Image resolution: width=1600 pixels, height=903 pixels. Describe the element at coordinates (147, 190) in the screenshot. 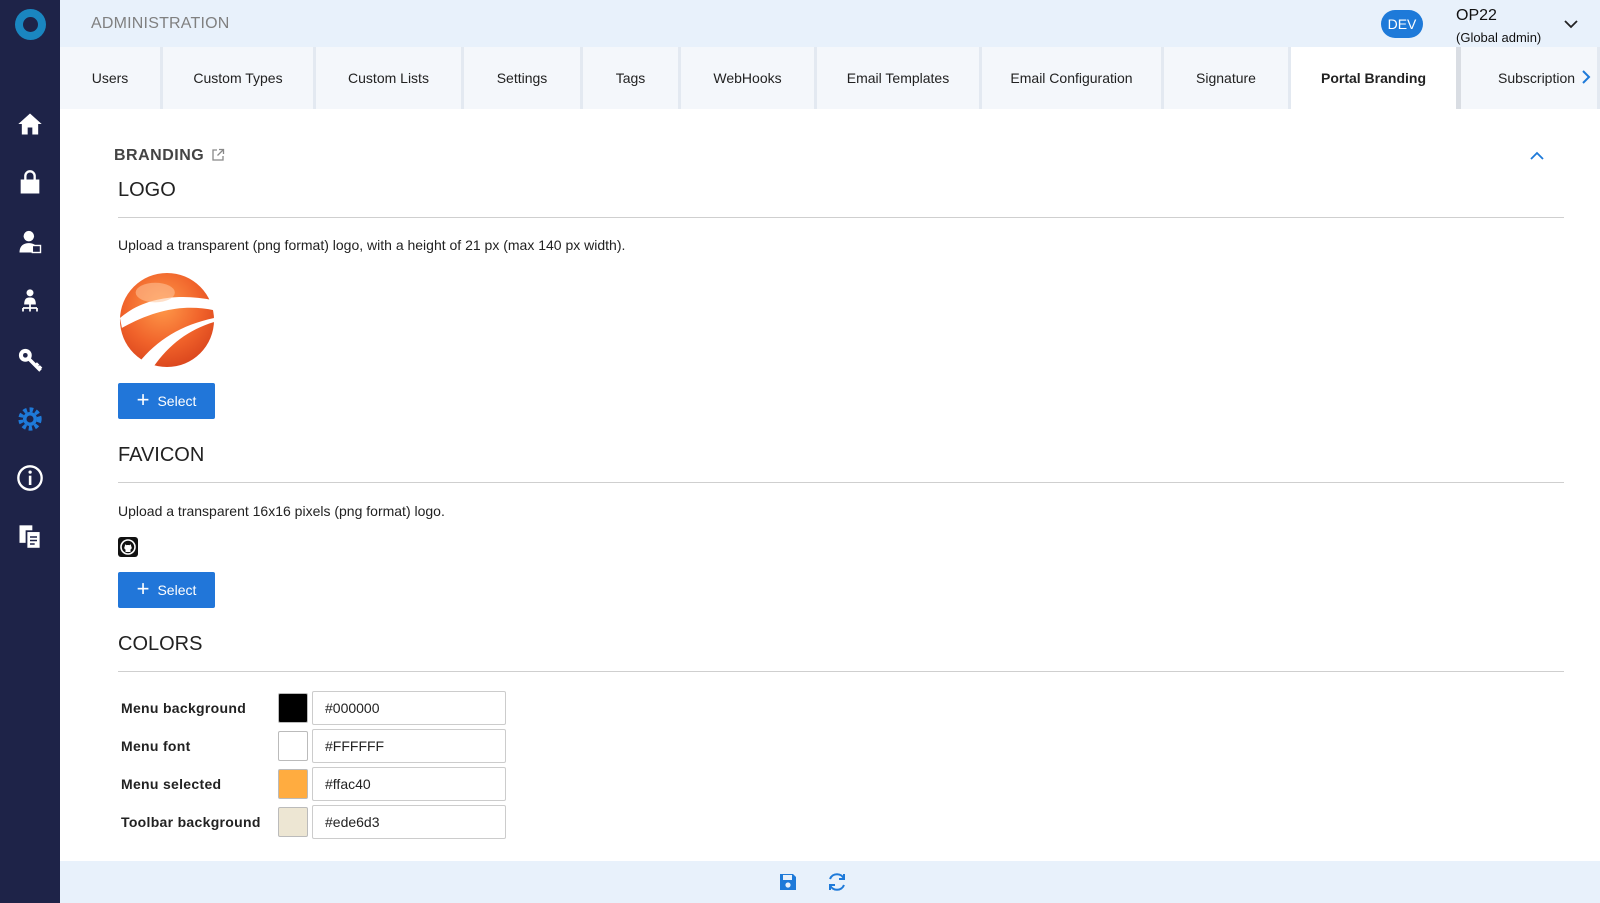

I see `logo-section-title: LOGO` at that location.